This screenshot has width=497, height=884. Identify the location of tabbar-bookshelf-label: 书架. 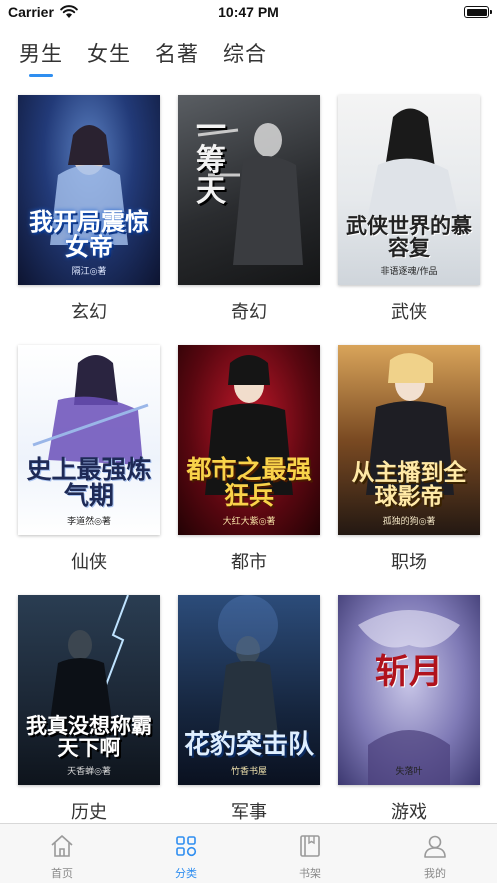
(310, 873).